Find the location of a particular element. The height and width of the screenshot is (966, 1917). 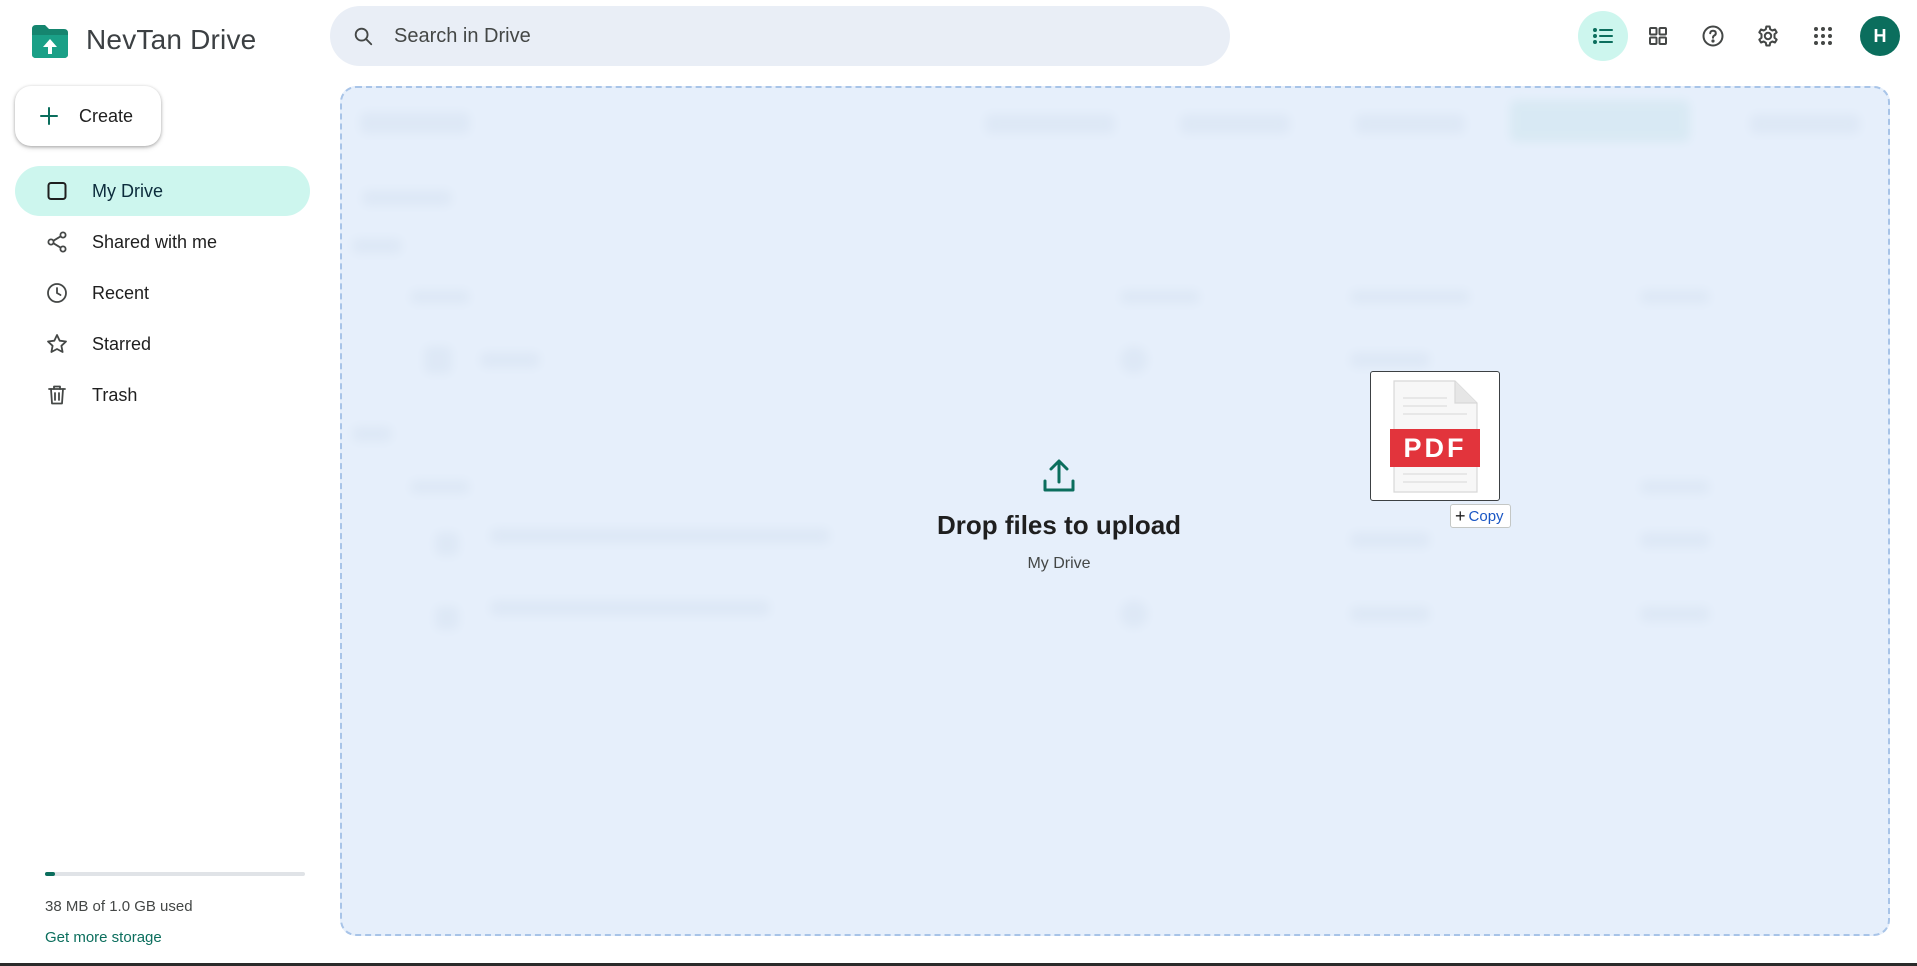

sidebar-item-label: Trash is located at coordinates (115, 394).